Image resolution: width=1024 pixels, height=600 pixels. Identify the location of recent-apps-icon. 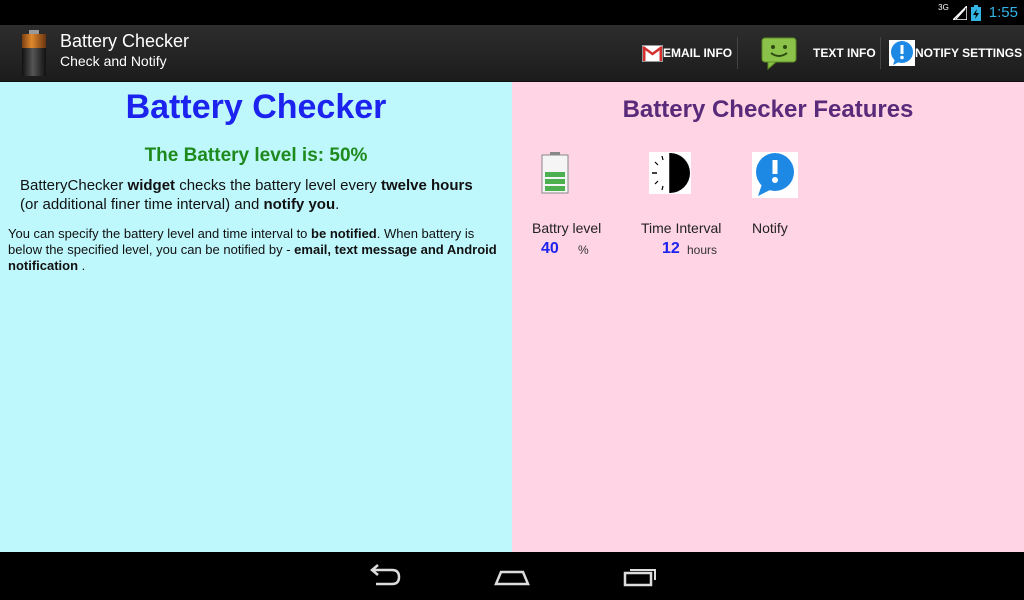
(640, 576).